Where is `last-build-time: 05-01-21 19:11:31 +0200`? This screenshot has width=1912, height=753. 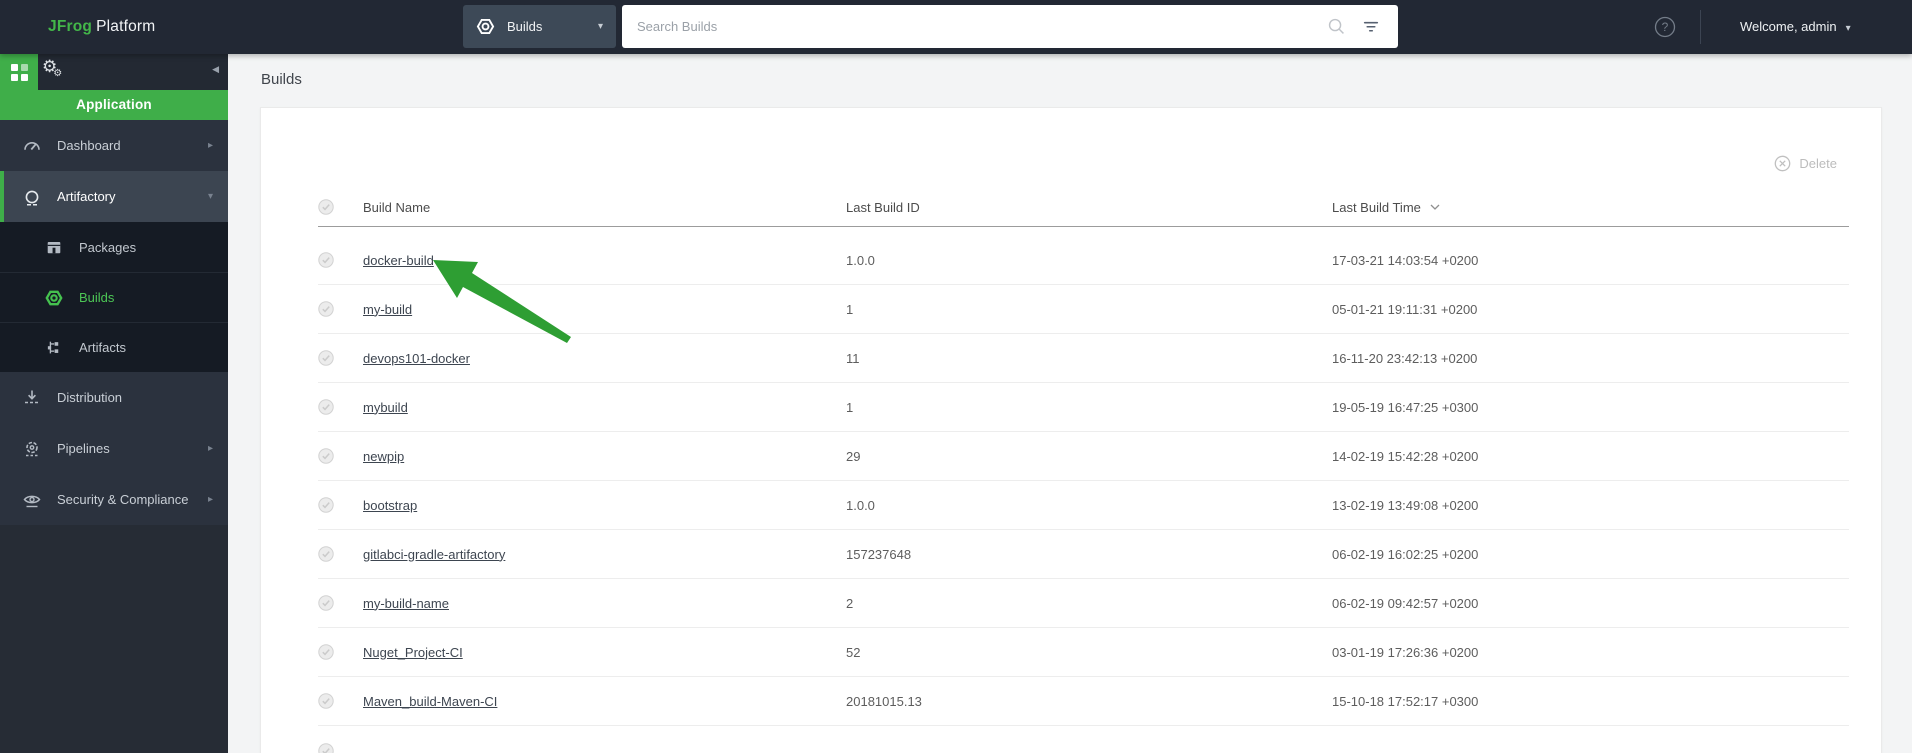
last-build-time: 05-01-21 19:11:31 +0200 is located at coordinates (1405, 309).